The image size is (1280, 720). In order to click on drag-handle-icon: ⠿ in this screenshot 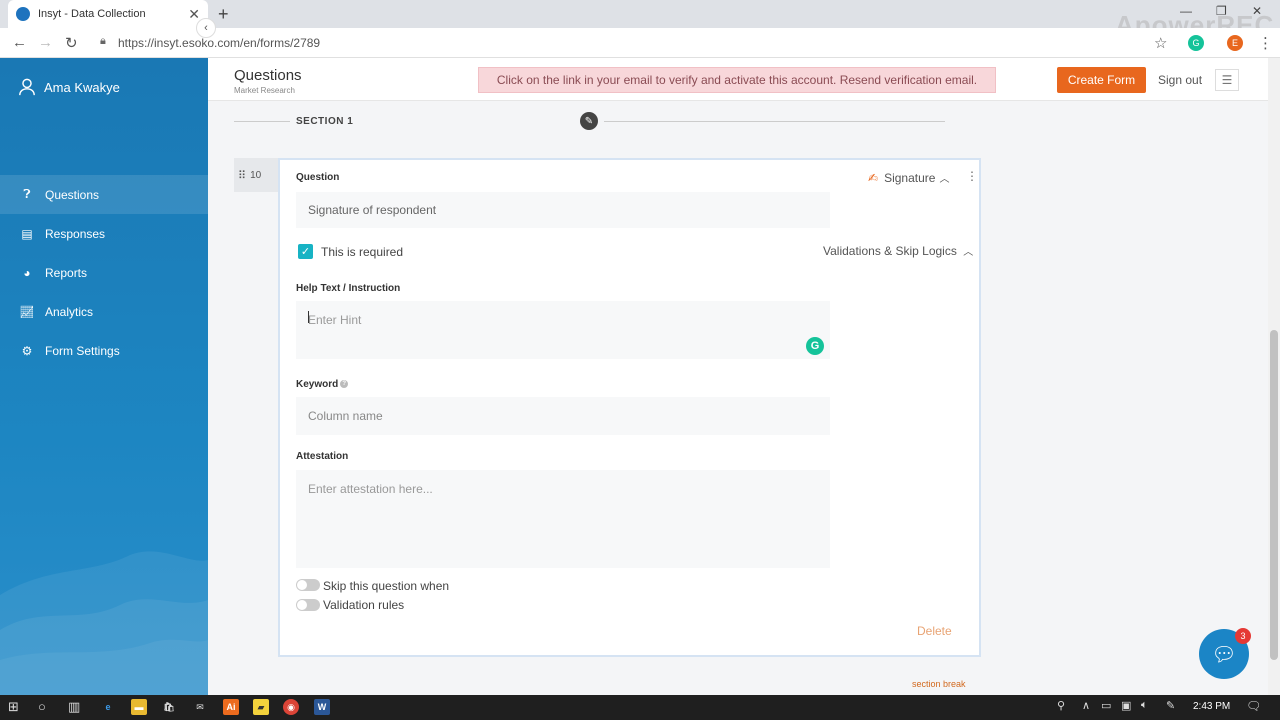, I will do `click(242, 175)`.